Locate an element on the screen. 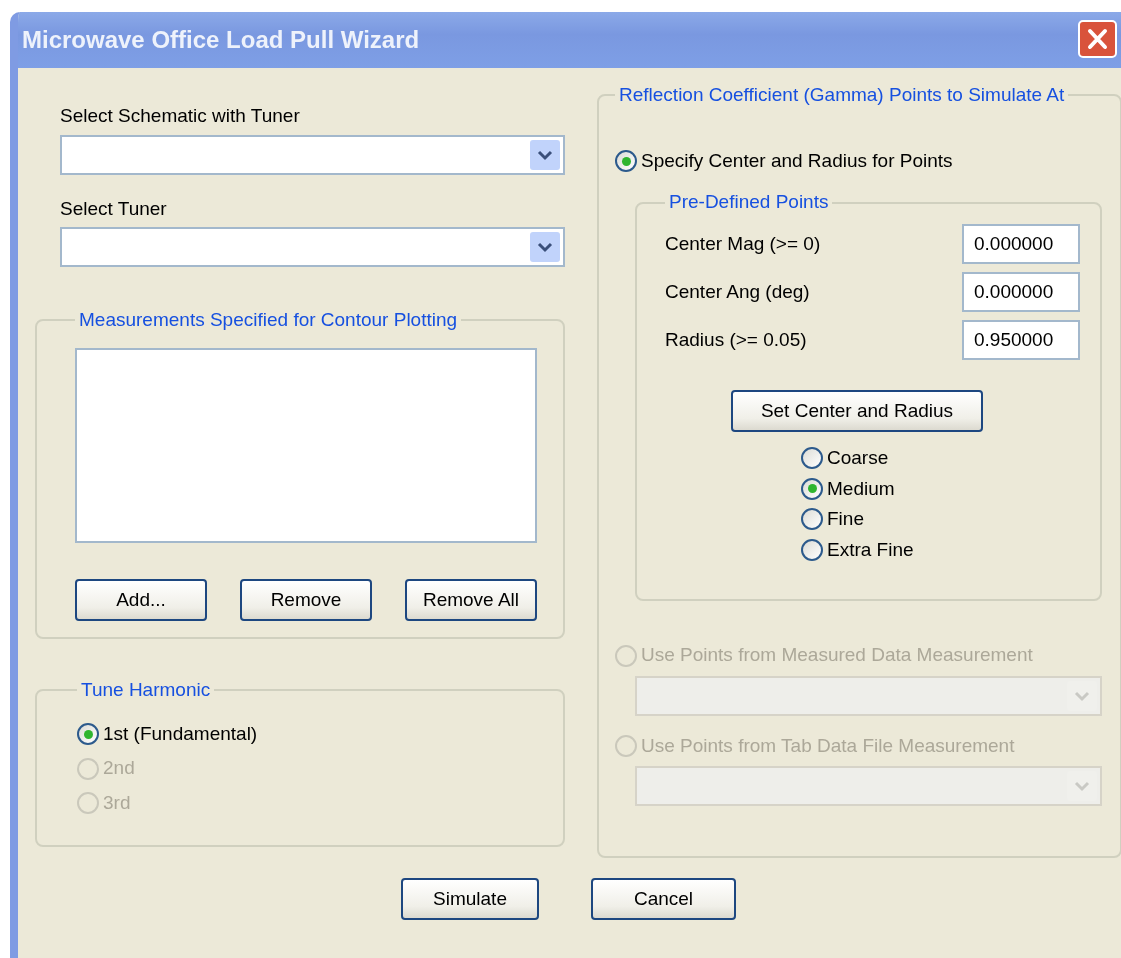 This screenshot has height=958, width=1121. input-field: 0.950000 is located at coordinates (1021, 340).